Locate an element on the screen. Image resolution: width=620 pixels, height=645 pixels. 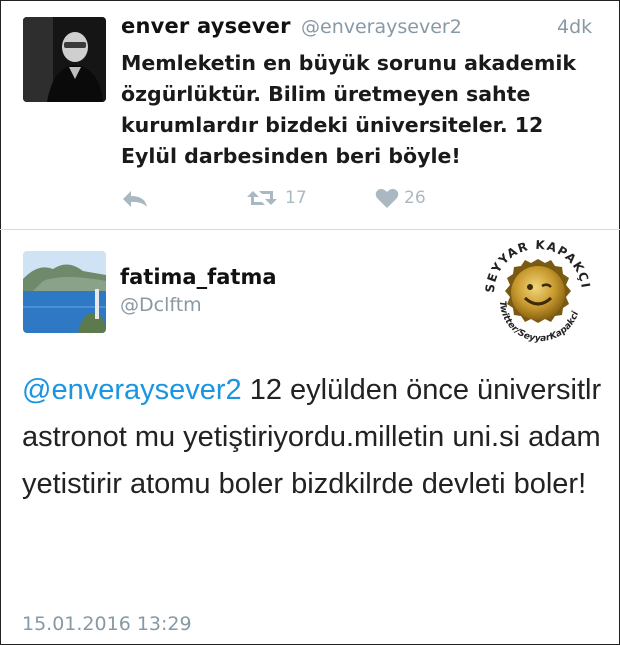
mention-link: @enveraysever2 is located at coordinates (132, 390).